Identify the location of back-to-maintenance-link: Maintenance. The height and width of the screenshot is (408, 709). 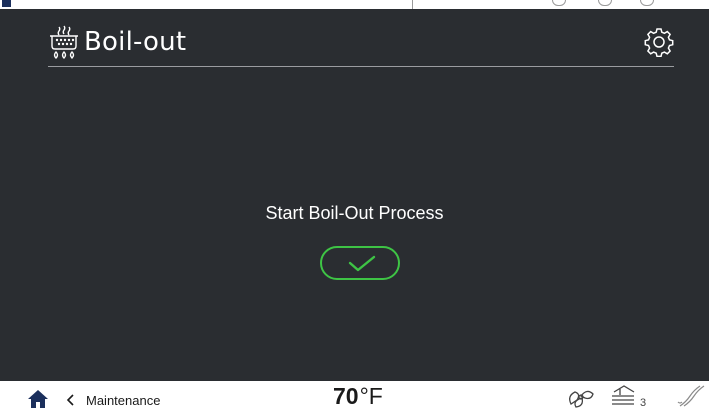
(112, 399).